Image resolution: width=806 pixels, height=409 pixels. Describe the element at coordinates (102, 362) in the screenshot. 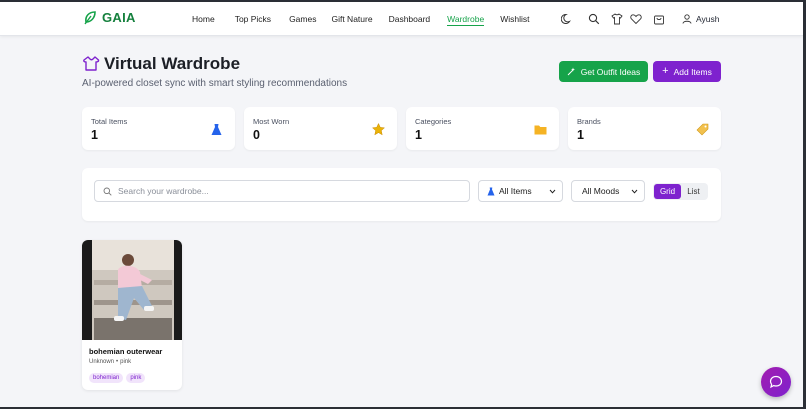

I see `item-brand: Unknown` at that location.